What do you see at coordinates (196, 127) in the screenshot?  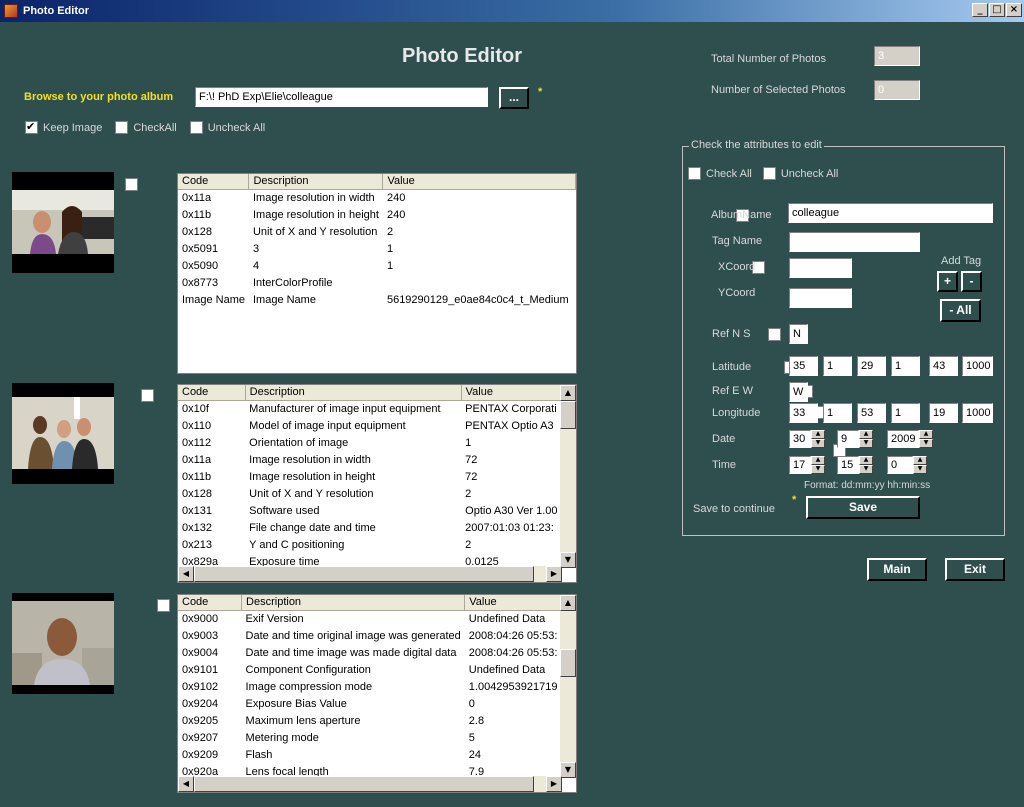 I see `uncheck-all-photos-checkbox` at bounding box center [196, 127].